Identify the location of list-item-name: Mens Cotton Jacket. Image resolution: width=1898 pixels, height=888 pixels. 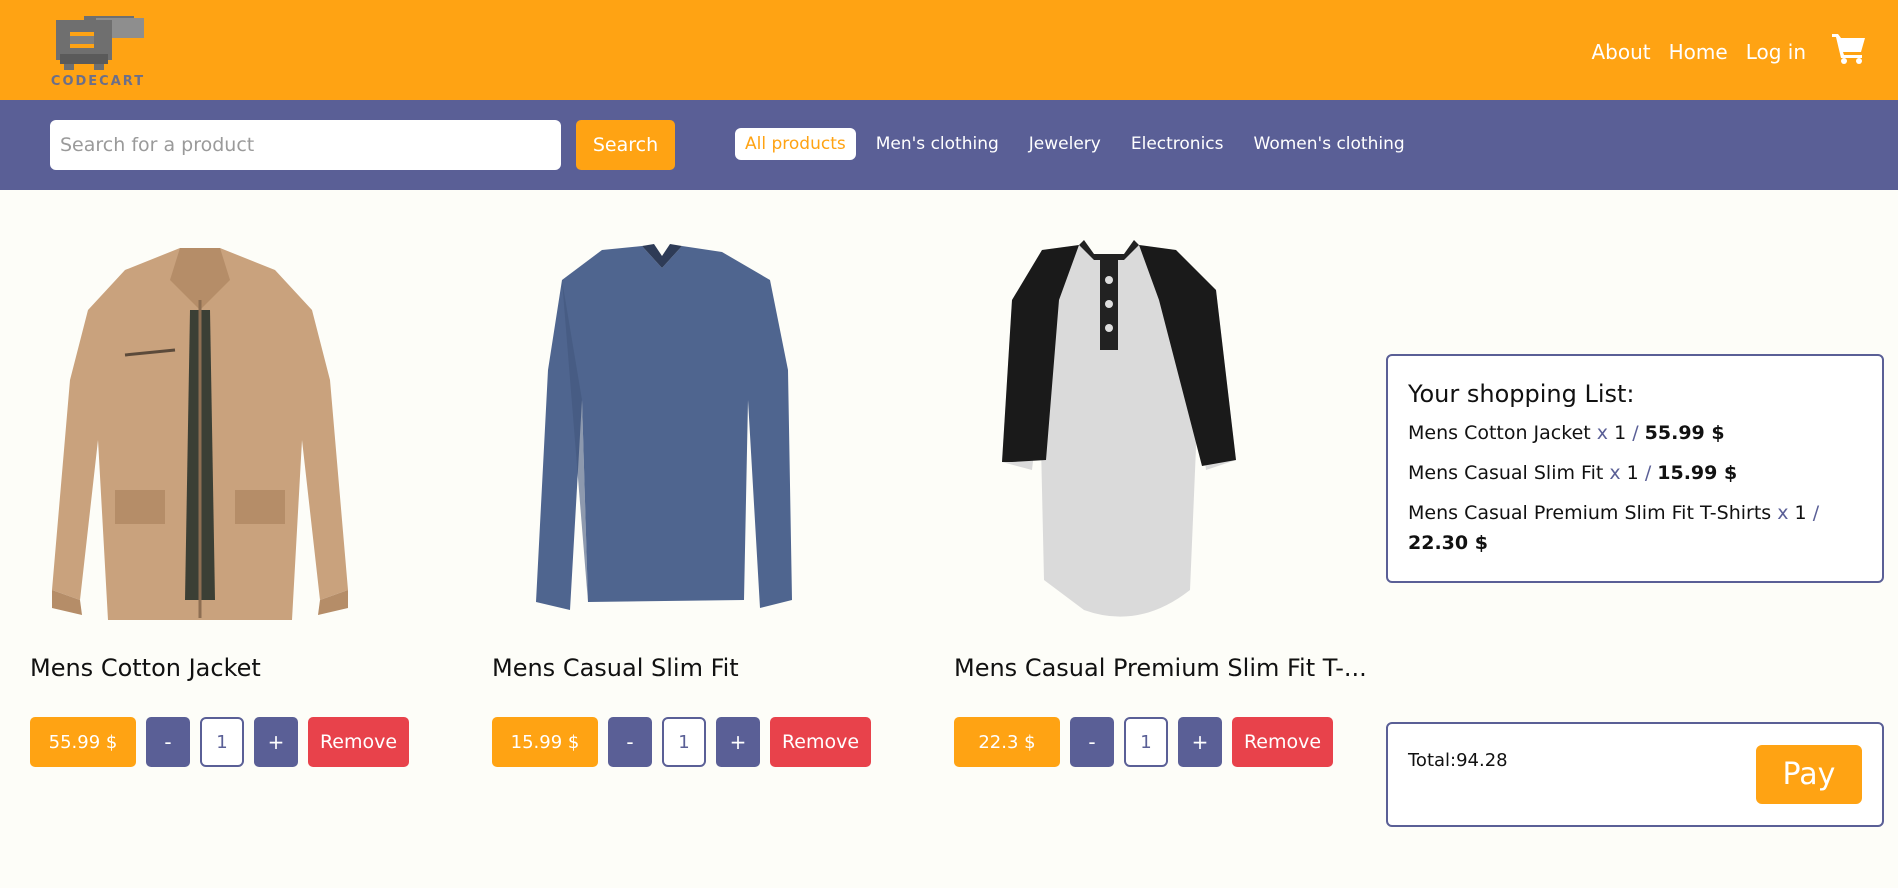
(1499, 433).